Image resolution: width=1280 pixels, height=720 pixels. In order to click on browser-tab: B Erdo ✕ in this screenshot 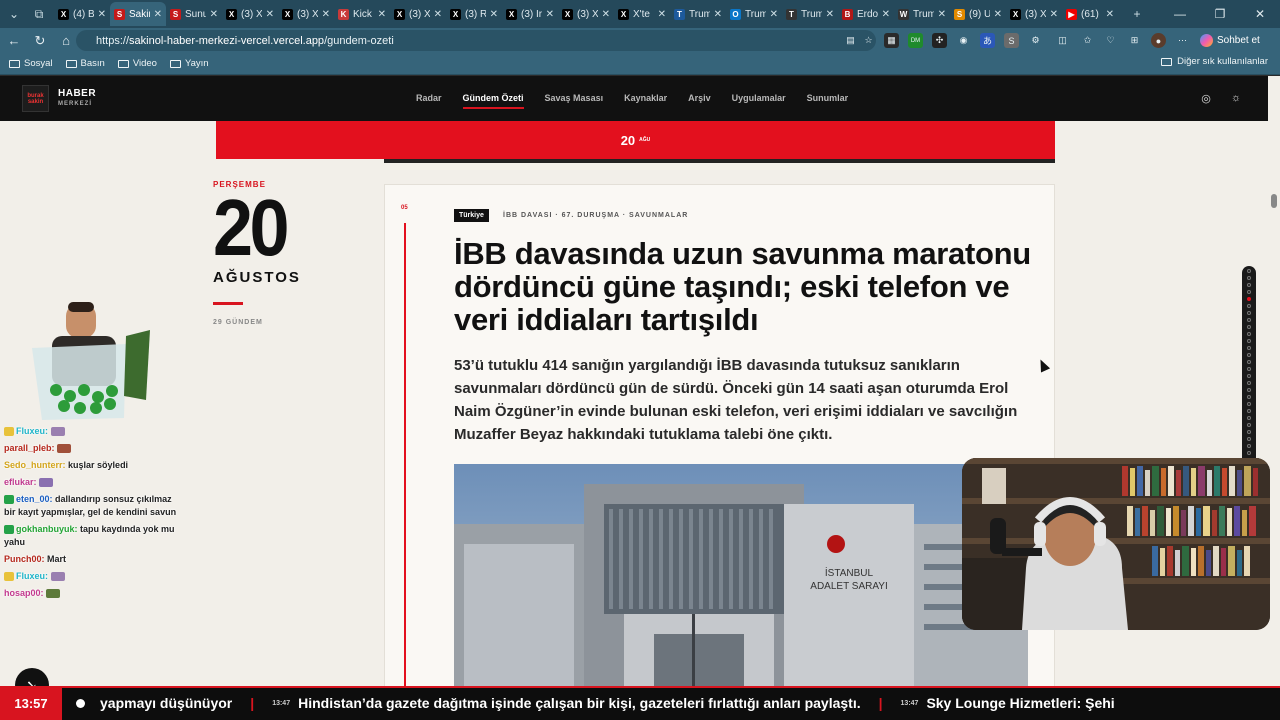, I will do `click(866, 14)`.